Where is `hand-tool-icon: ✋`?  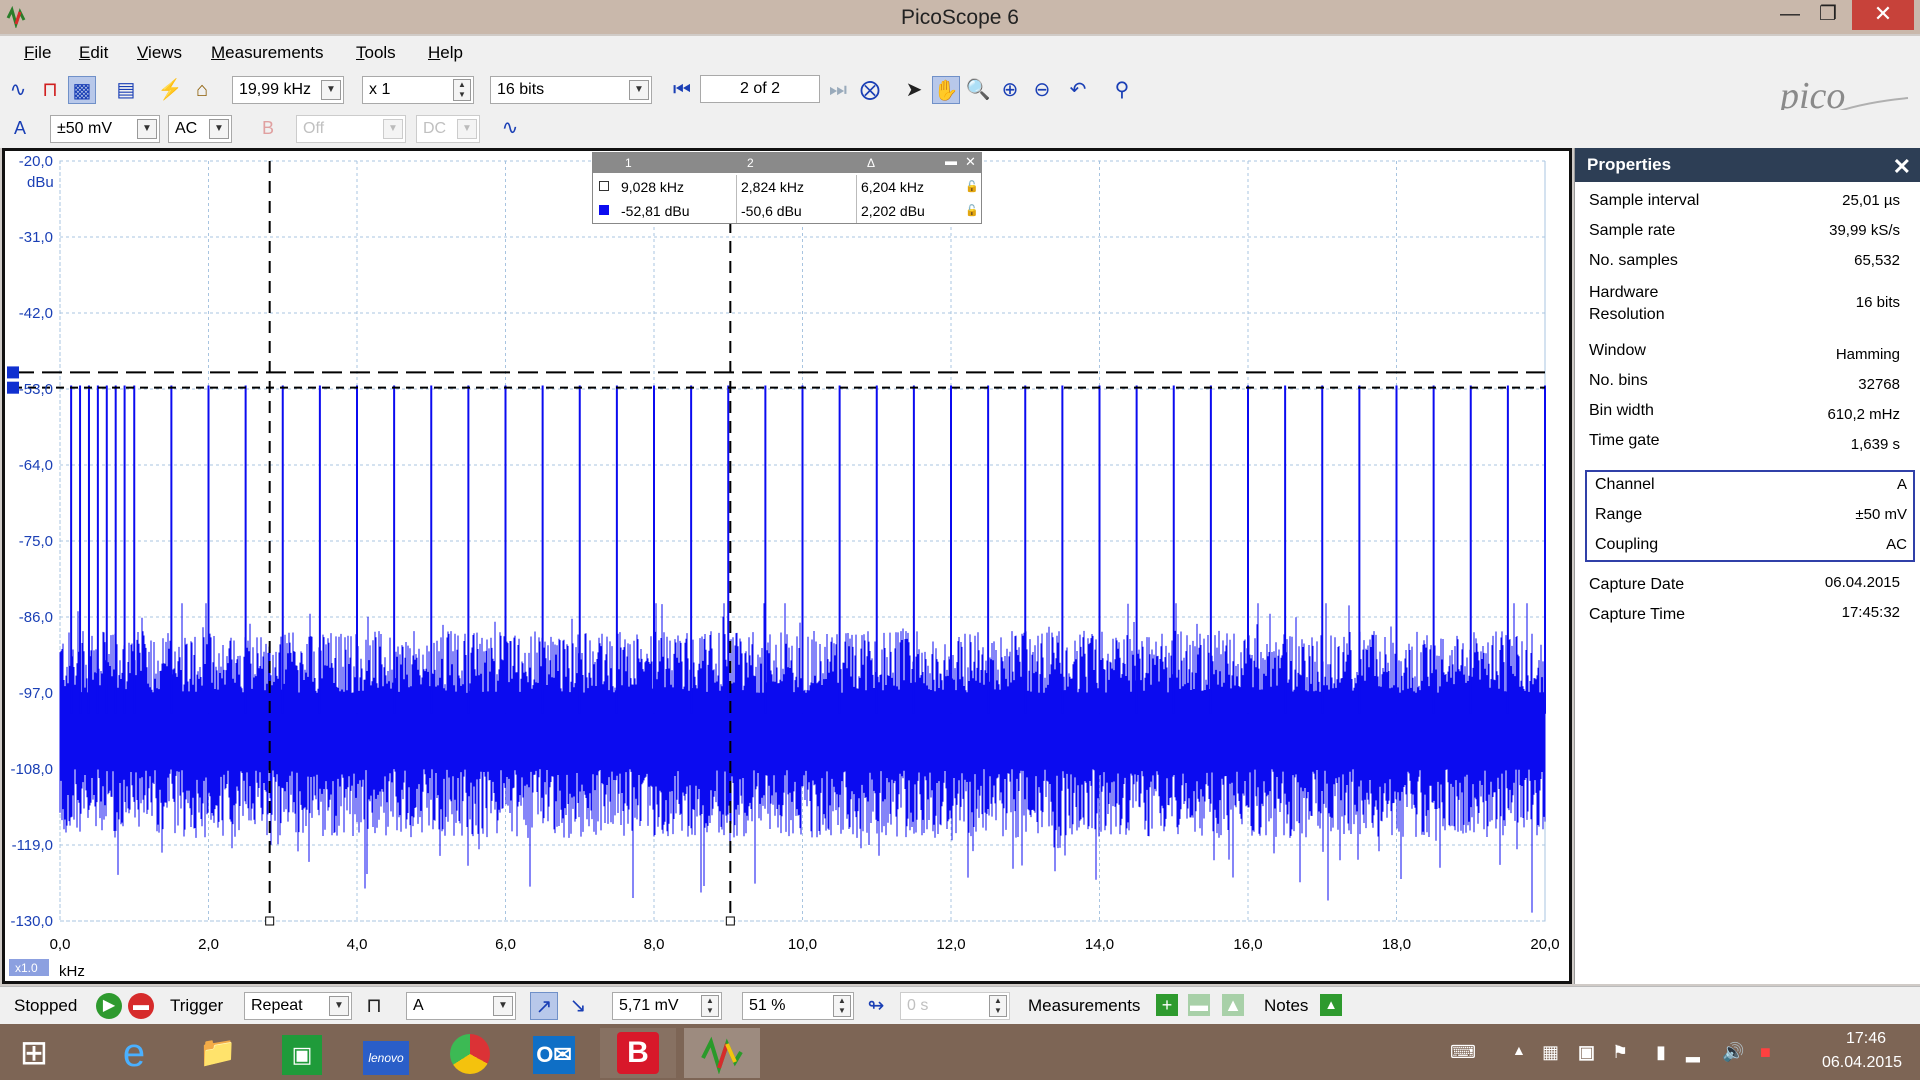
hand-tool-icon: ✋ is located at coordinates (946, 90).